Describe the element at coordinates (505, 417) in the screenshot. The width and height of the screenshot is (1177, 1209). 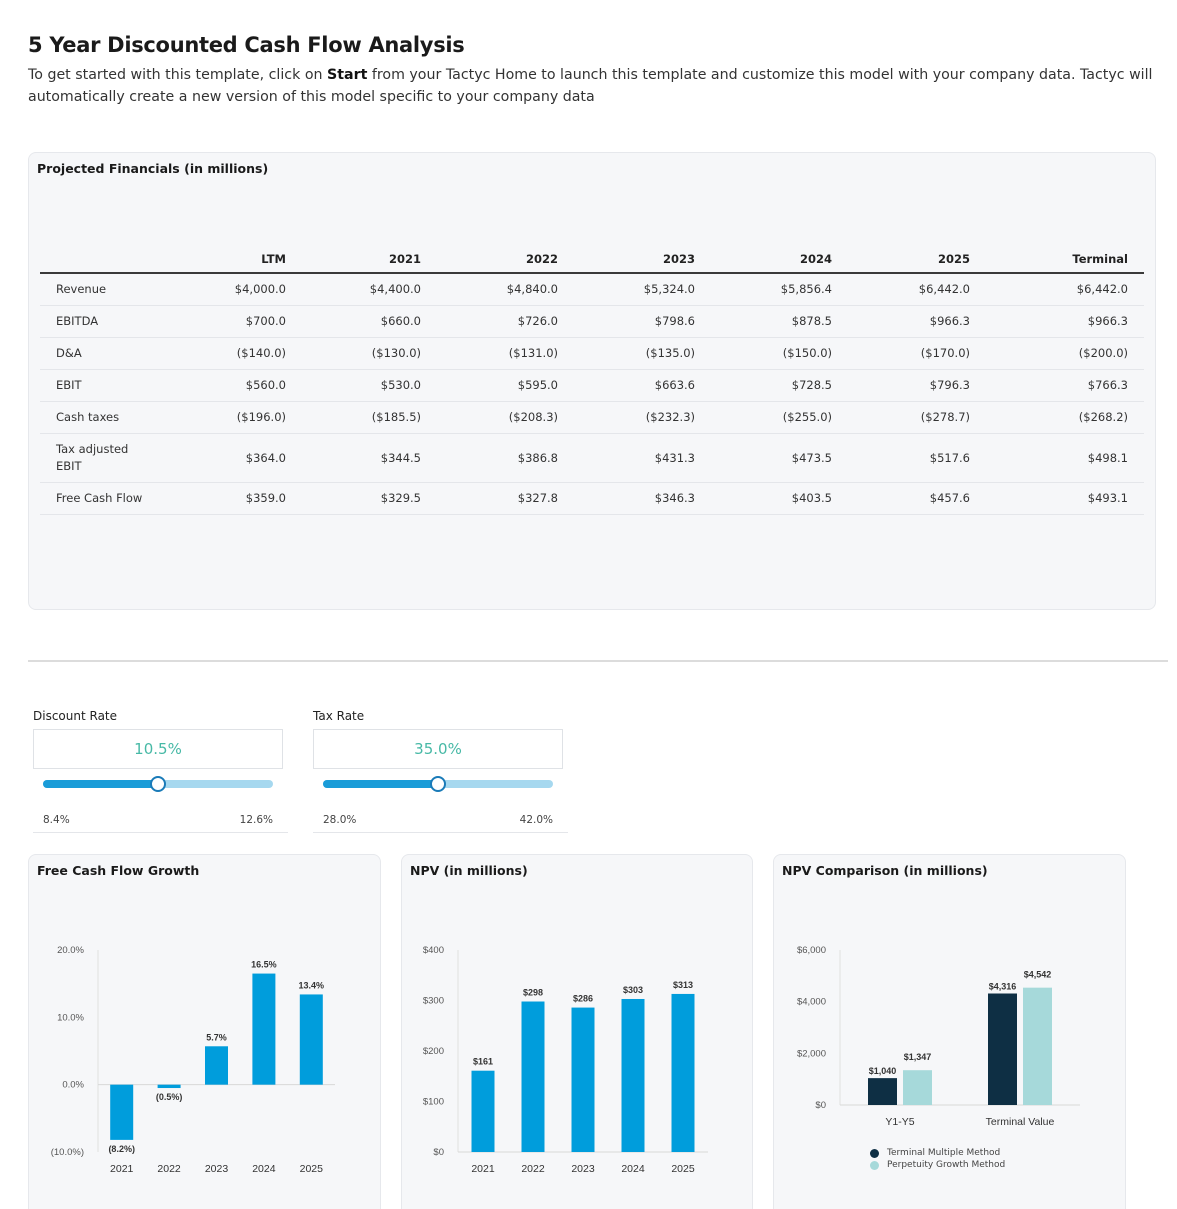
I see `table-cell: ($208.3)` at that location.